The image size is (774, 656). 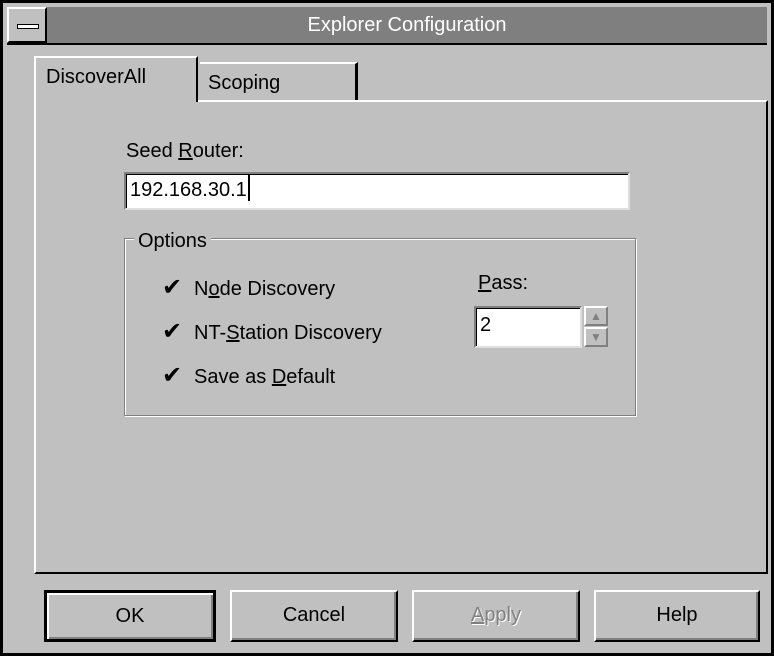 What do you see at coordinates (244, 83) in the screenshot?
I see `tab-scoping-label: Scoping` at bounding box center [244, 83].